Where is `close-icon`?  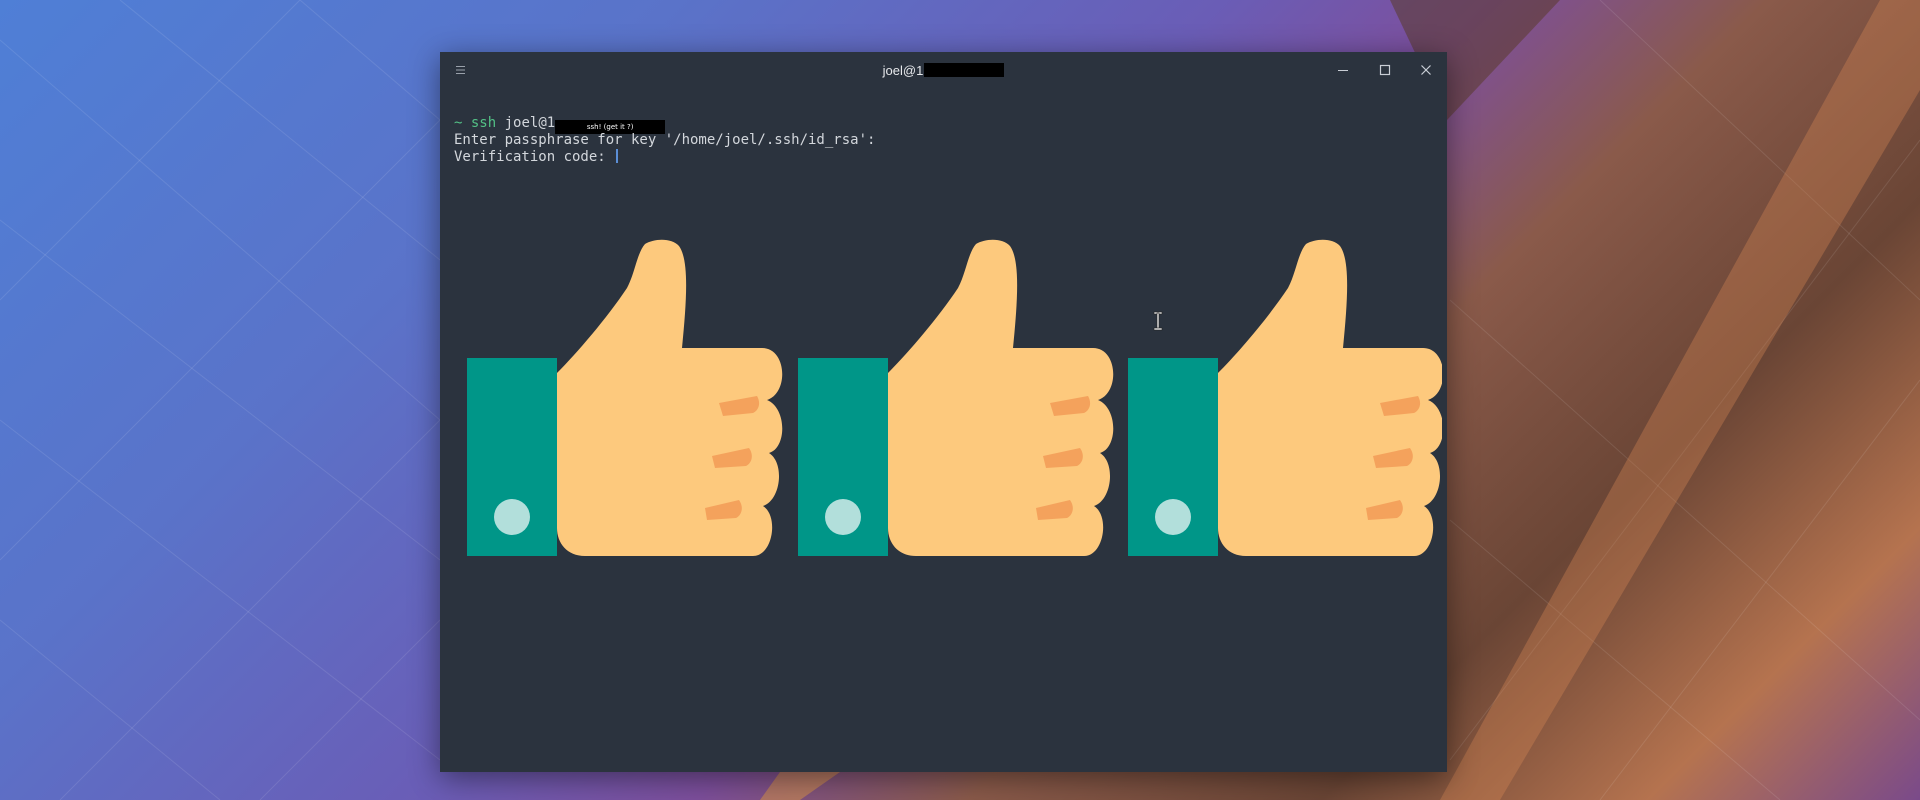 close-icon is located at coordinates (1426, 70).